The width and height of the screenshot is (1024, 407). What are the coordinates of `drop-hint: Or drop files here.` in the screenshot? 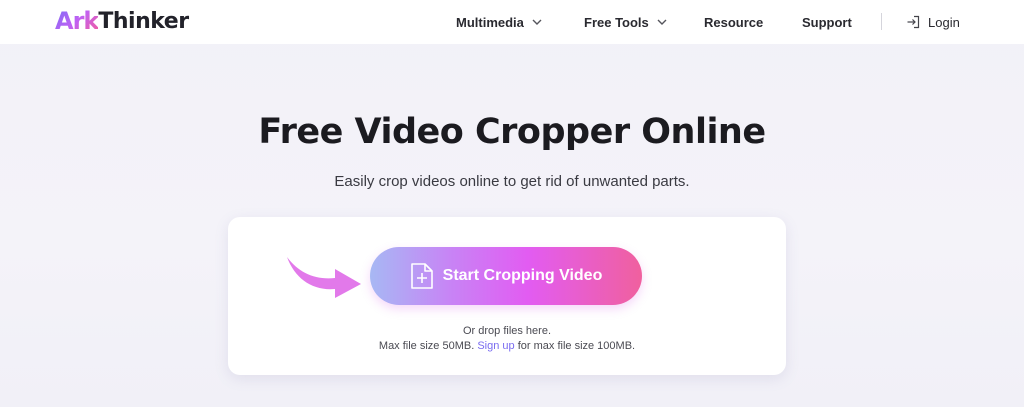 It's located at (507, 331).